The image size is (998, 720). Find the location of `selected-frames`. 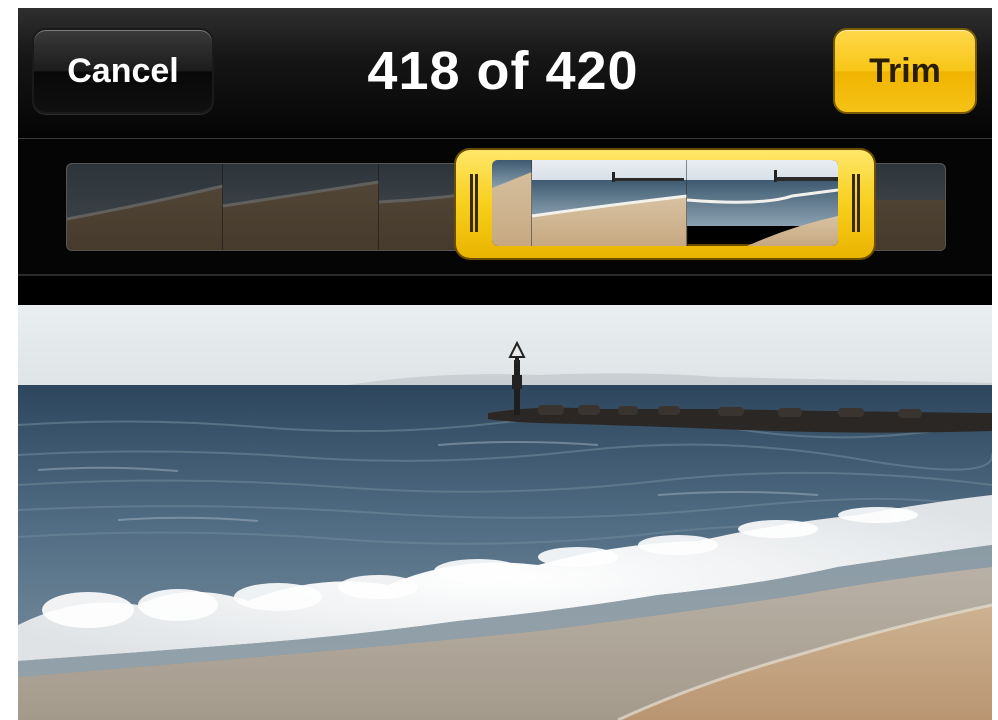

selected-frames is located at coordinates (665, 203).